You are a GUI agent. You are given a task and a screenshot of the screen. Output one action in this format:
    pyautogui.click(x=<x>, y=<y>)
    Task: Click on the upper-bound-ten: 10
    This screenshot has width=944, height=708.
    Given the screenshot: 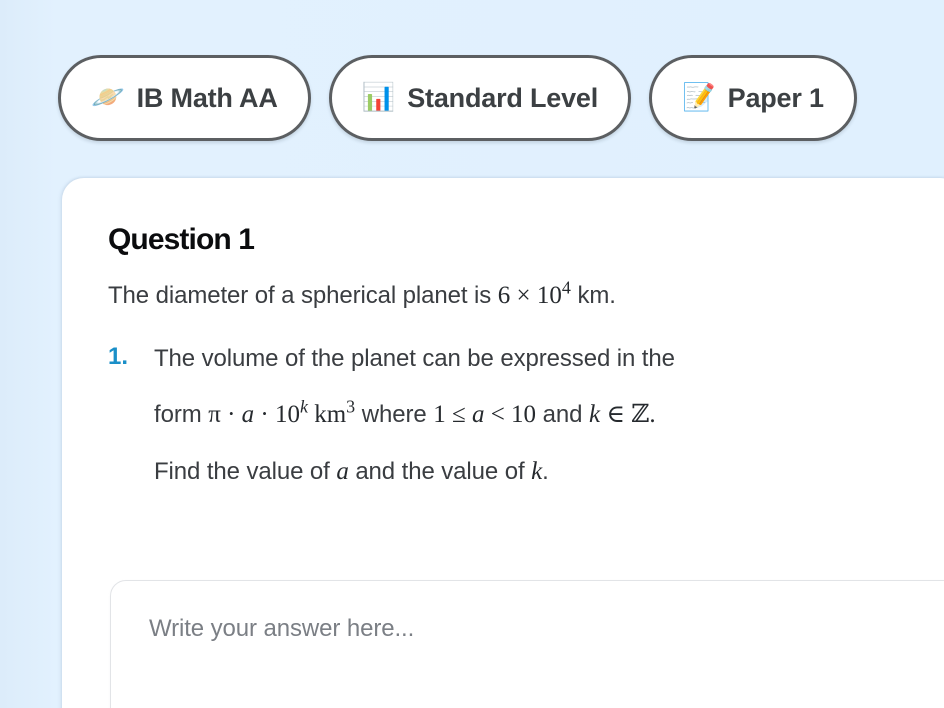 What is the action you would take?
    pyautogui.click(x=524, y=415)
    